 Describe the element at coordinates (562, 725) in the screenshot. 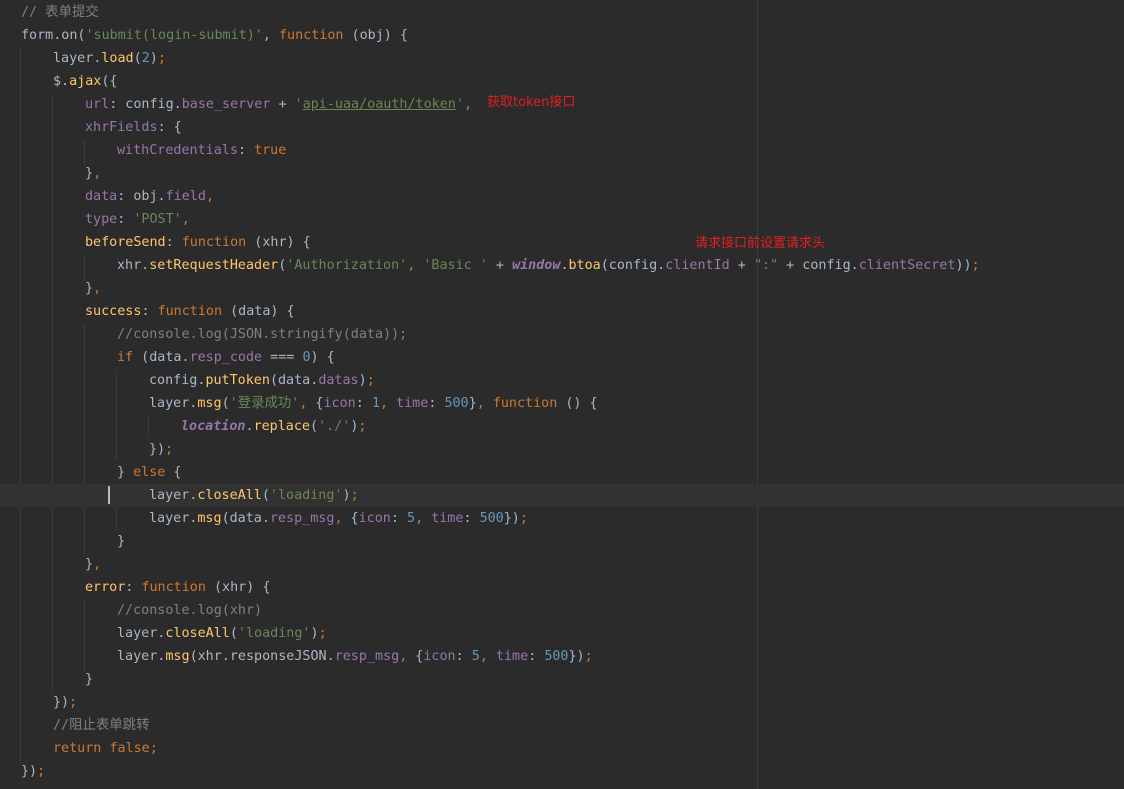

I see `code-line: //阻止表单跳转` at that location.